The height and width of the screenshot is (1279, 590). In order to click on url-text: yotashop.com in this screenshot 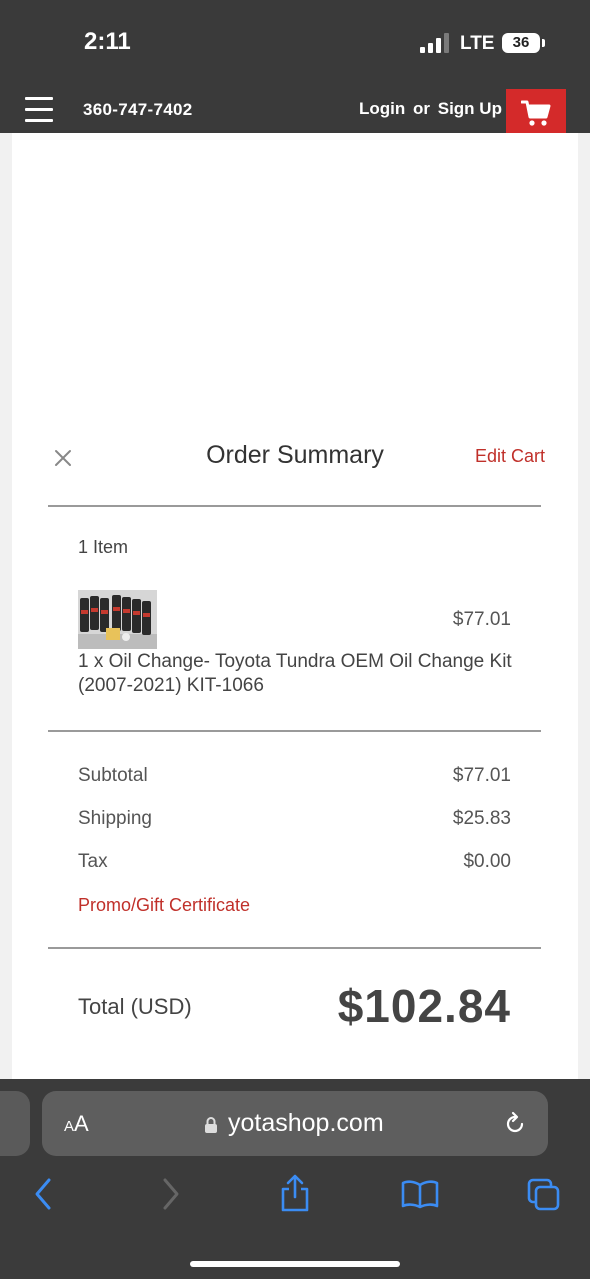, I will do `click(306, 1123)`.